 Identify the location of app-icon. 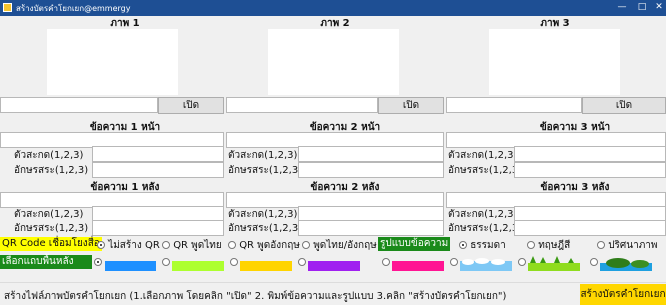
(7, 7).